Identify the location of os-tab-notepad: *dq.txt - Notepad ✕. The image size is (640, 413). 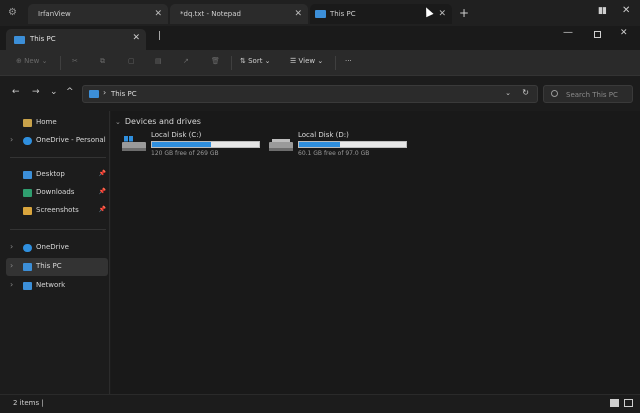
(239, 14).